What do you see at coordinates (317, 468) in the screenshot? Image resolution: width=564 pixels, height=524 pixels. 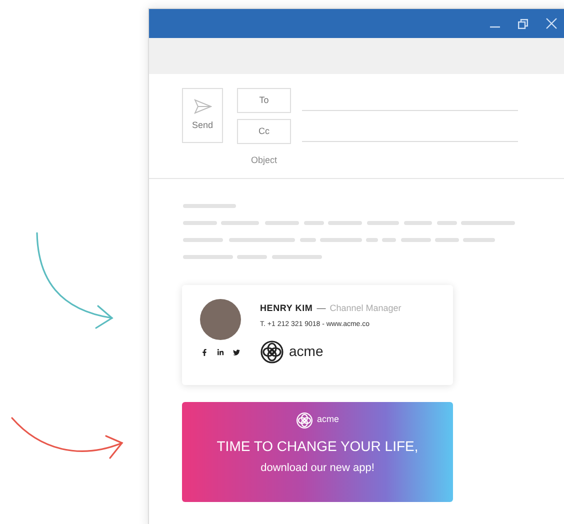 I see `banner-subline: download our new app!` at bounding box center [317, 468].